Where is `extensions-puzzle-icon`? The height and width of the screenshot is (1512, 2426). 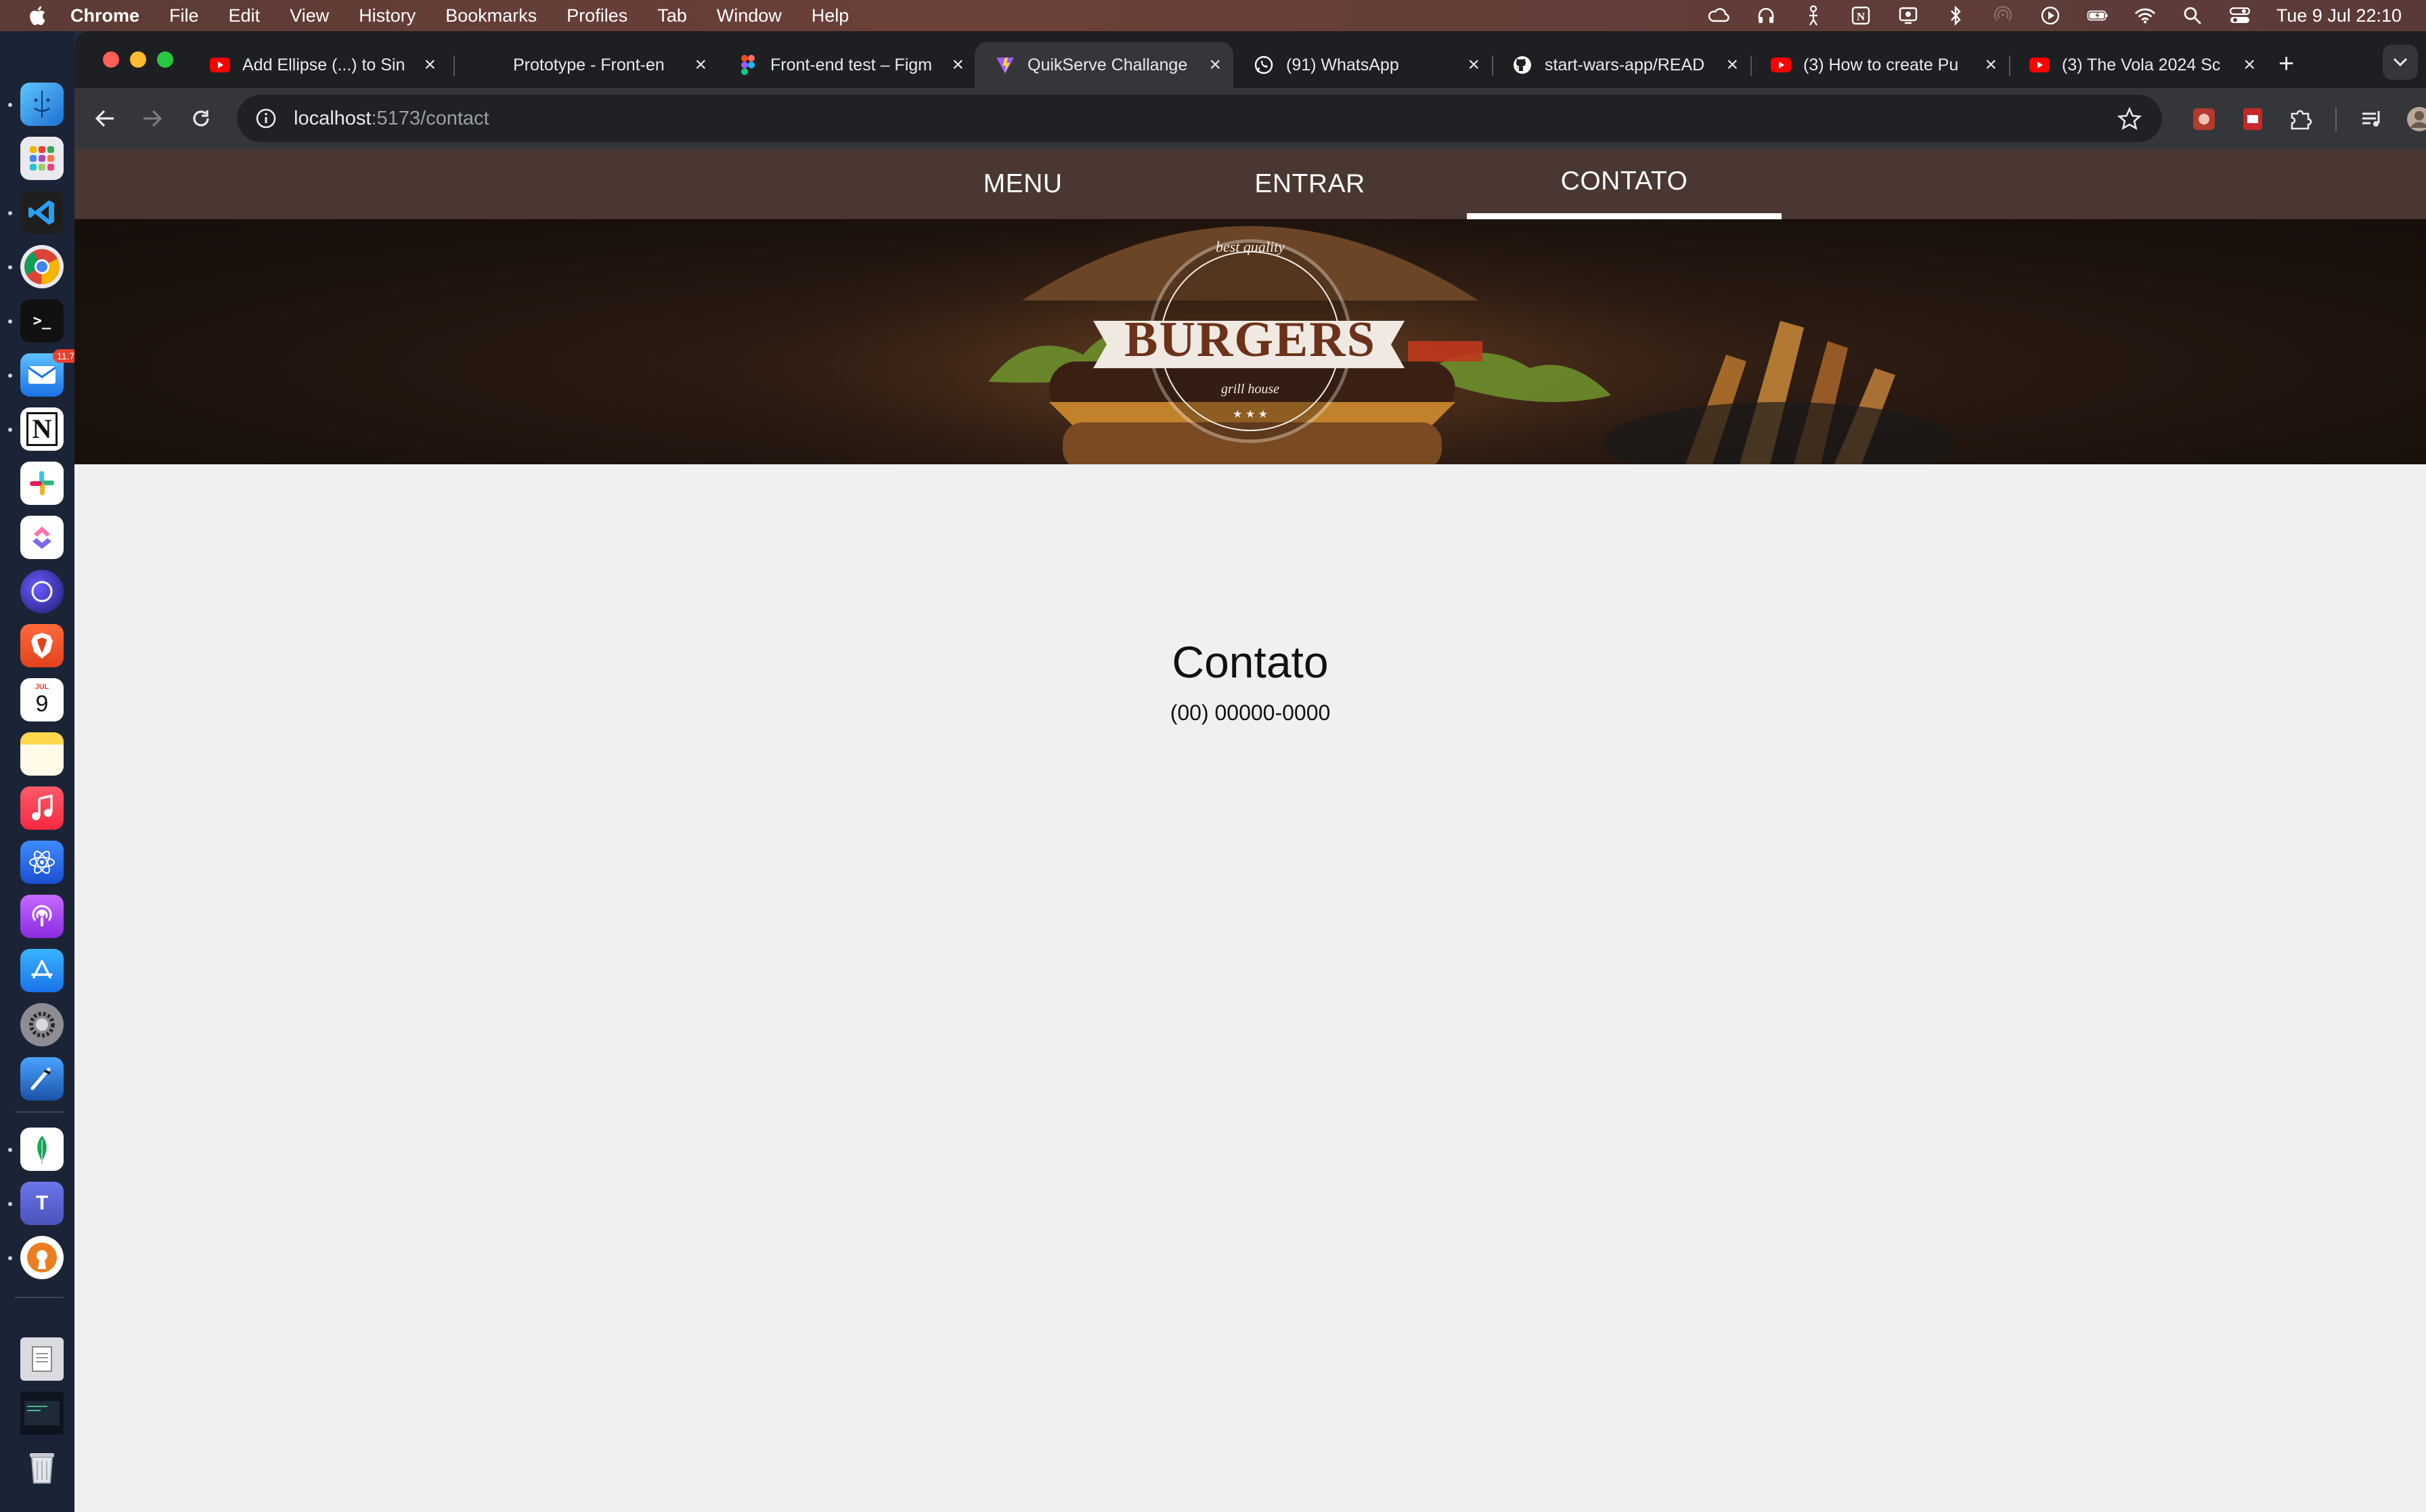 extensions-puzzle-icon is located at coordinates (2300, 119).